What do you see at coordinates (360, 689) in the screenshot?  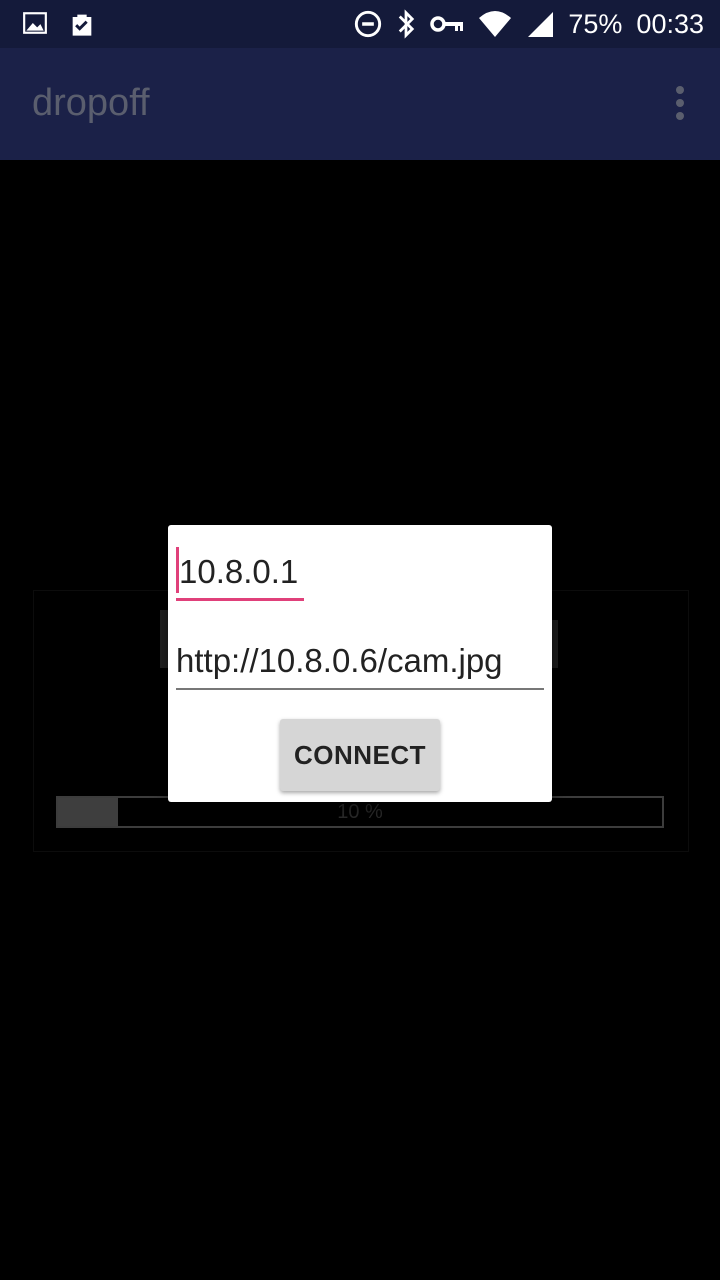 I see `url-input-underline` at bounding box center [360, 689].